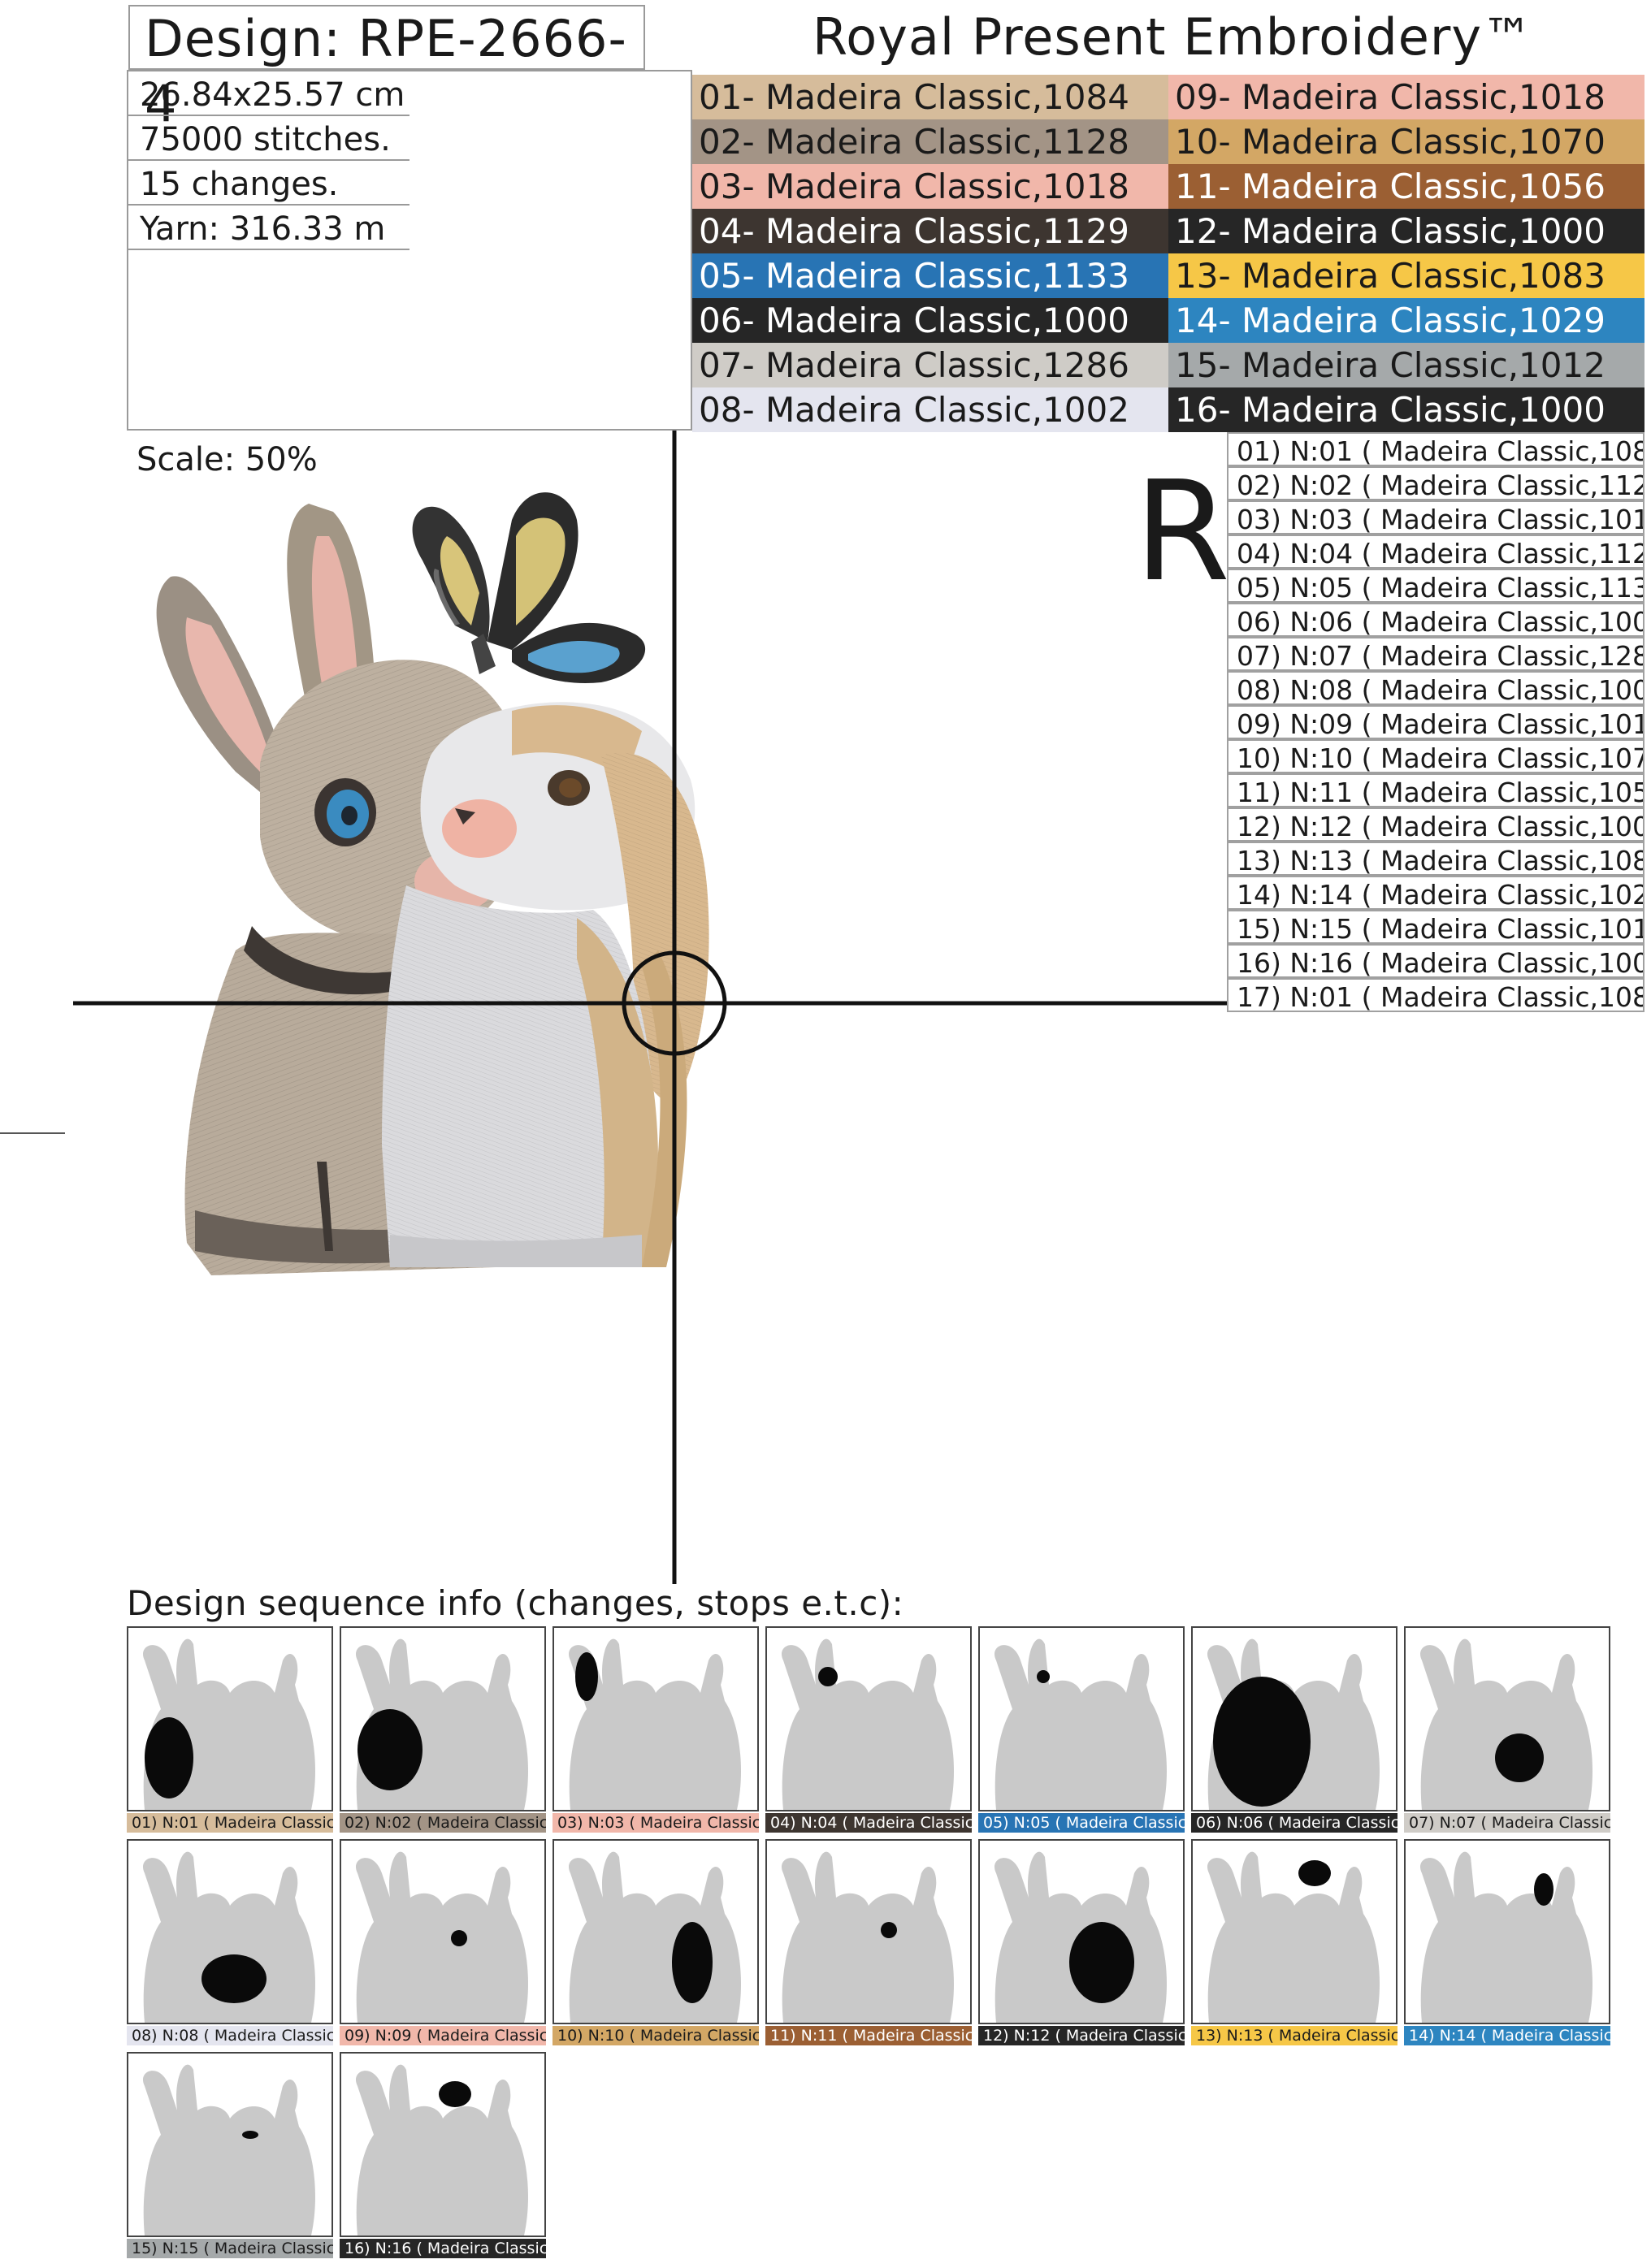  I want to click on sequence-thumbnail: 03) N:03 ( Madeira Classic, so click(655, 1730).